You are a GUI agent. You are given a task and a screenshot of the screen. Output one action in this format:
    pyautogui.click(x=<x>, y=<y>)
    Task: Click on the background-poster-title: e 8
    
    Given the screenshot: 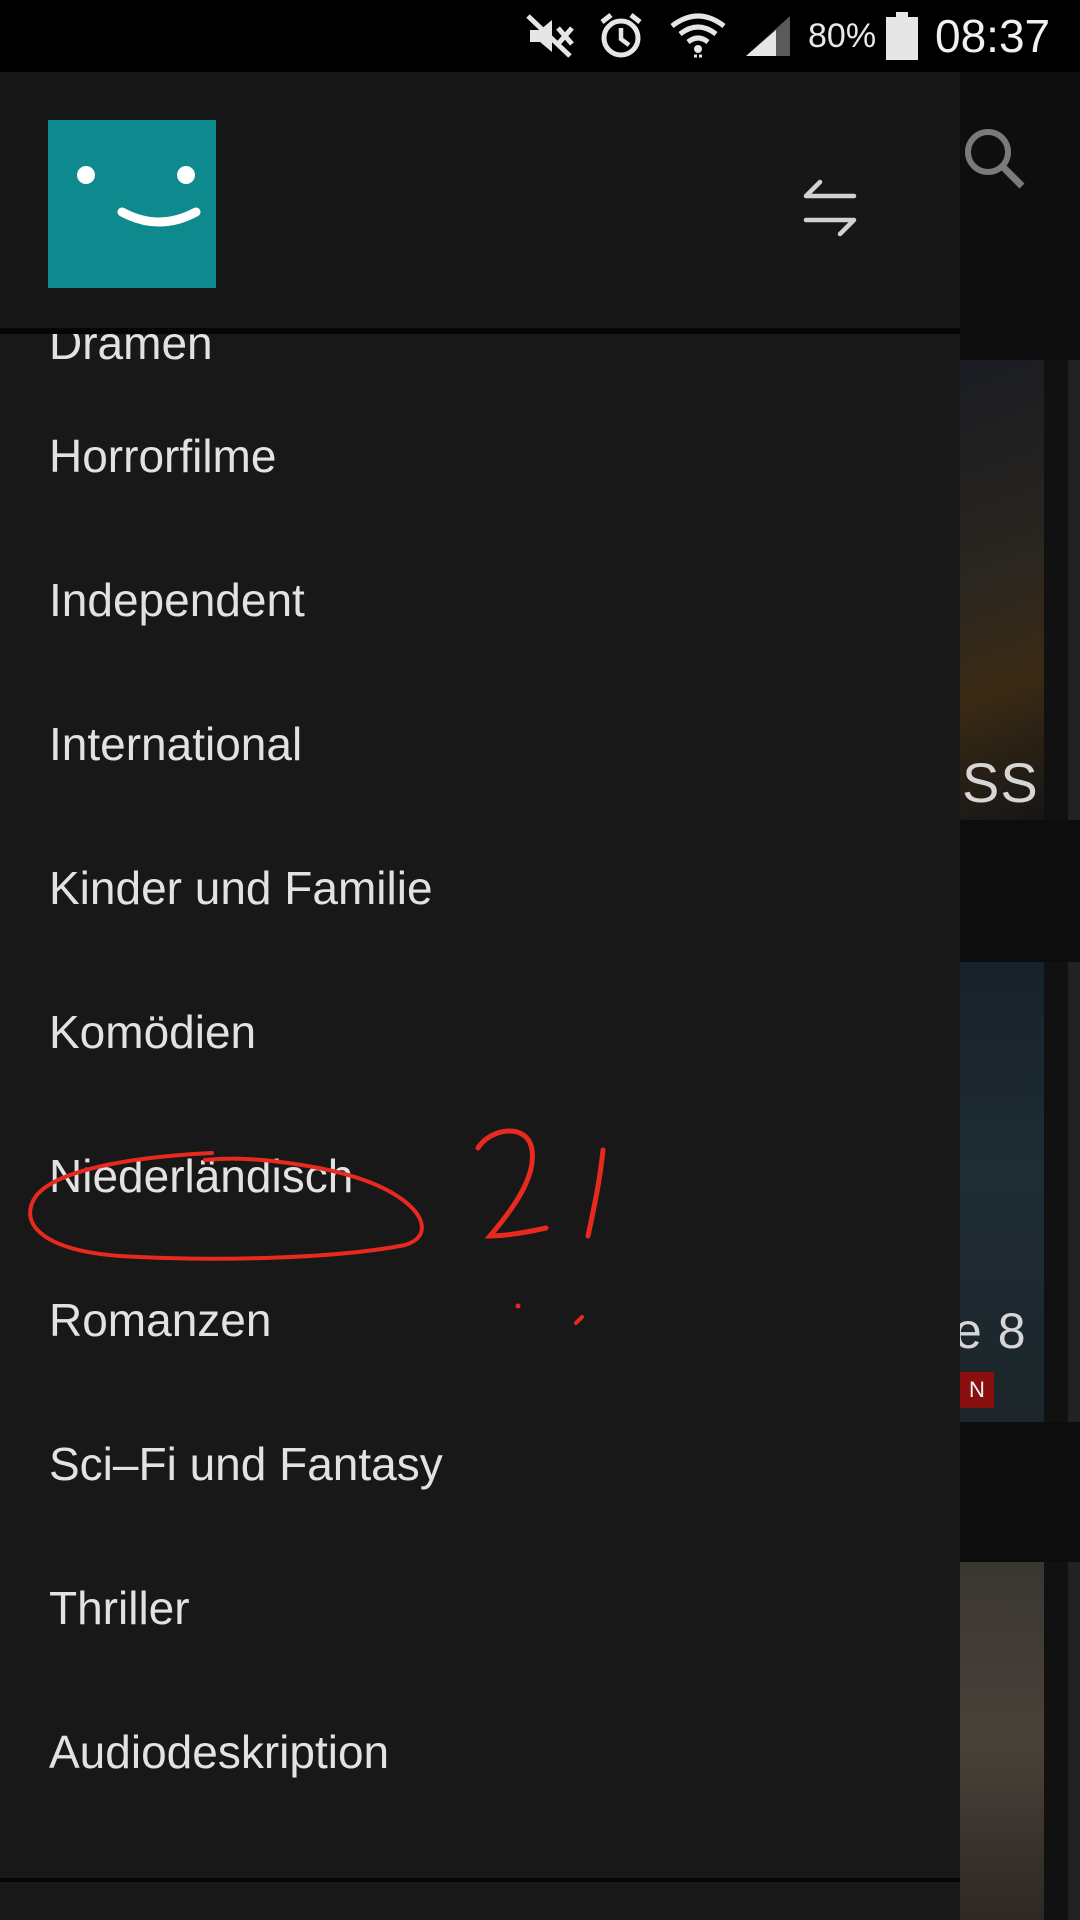 What is the action you would take?
    pyautogui.click(x=990, y=1331)
    